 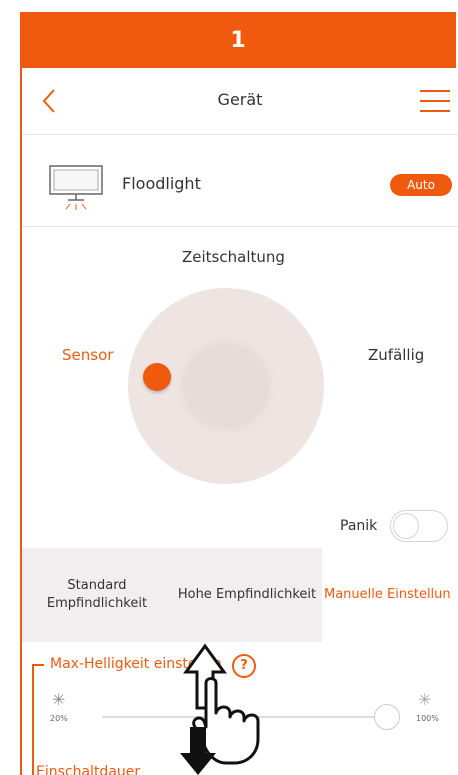 I want to click on menu-button, so click(x=435, y=102).